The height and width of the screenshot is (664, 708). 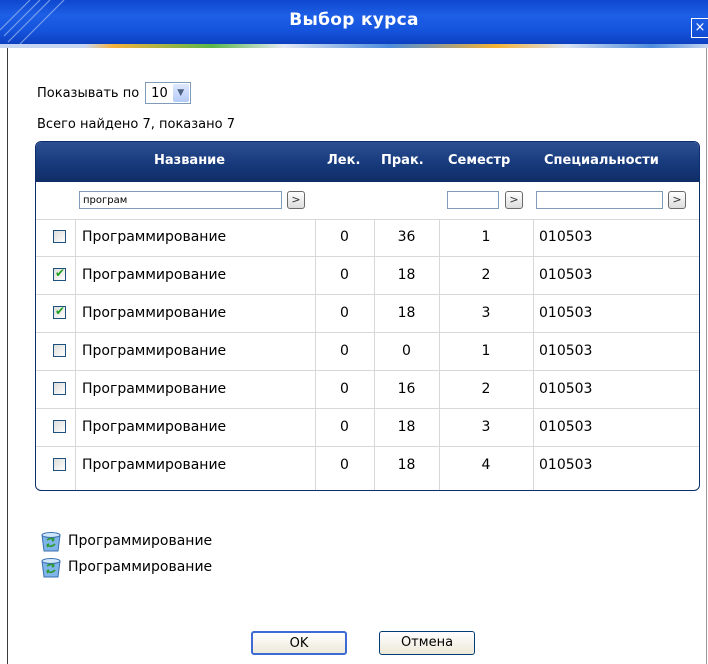 I want to click on table-row: Программирование 0 18 4 010503, so click(x=367, y=465).